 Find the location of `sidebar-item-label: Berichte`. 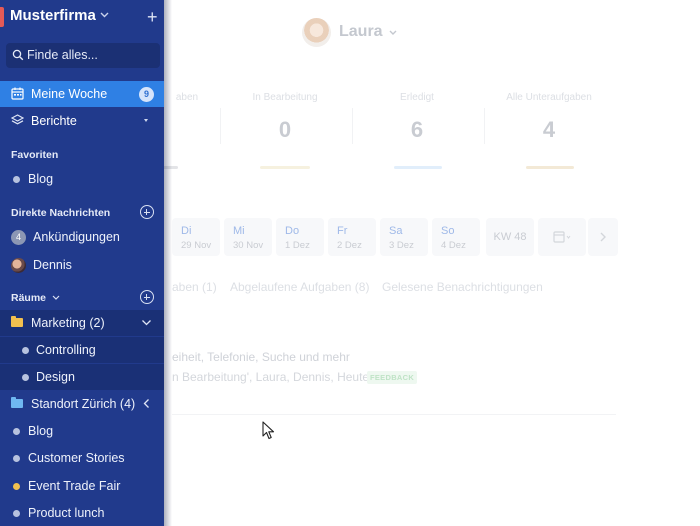

sidebar-item-label: Berichte is located at coordinates (54, 121).